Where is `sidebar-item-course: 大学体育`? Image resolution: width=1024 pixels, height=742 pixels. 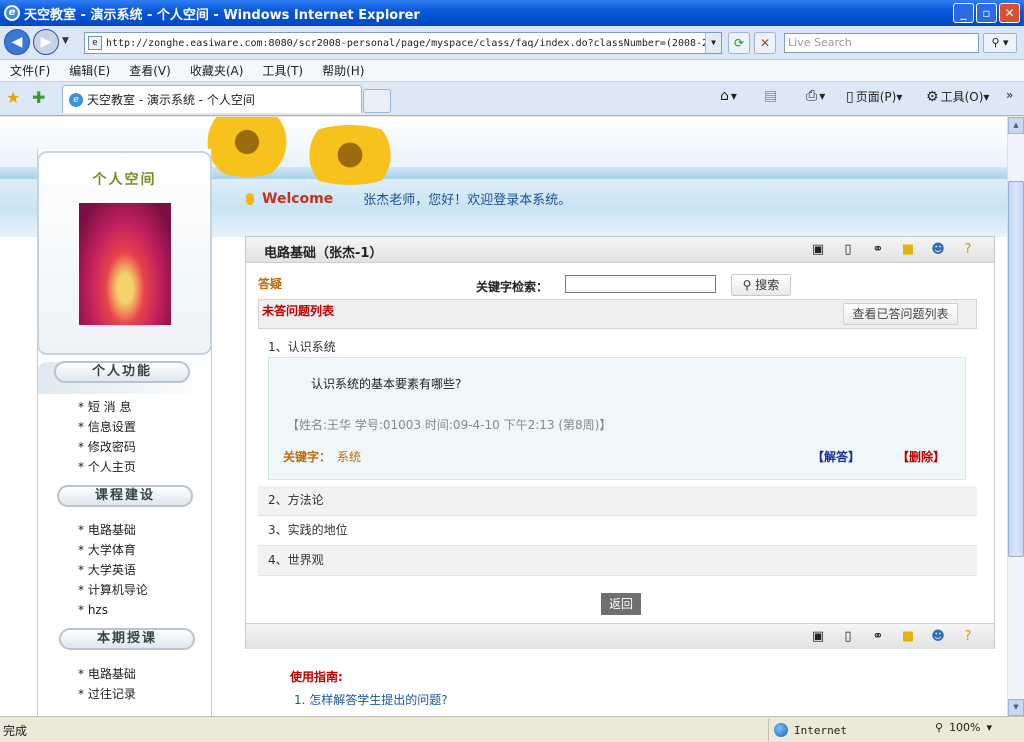 sidebar-item-course: 大学体育 is located at coordinates (107, 549).